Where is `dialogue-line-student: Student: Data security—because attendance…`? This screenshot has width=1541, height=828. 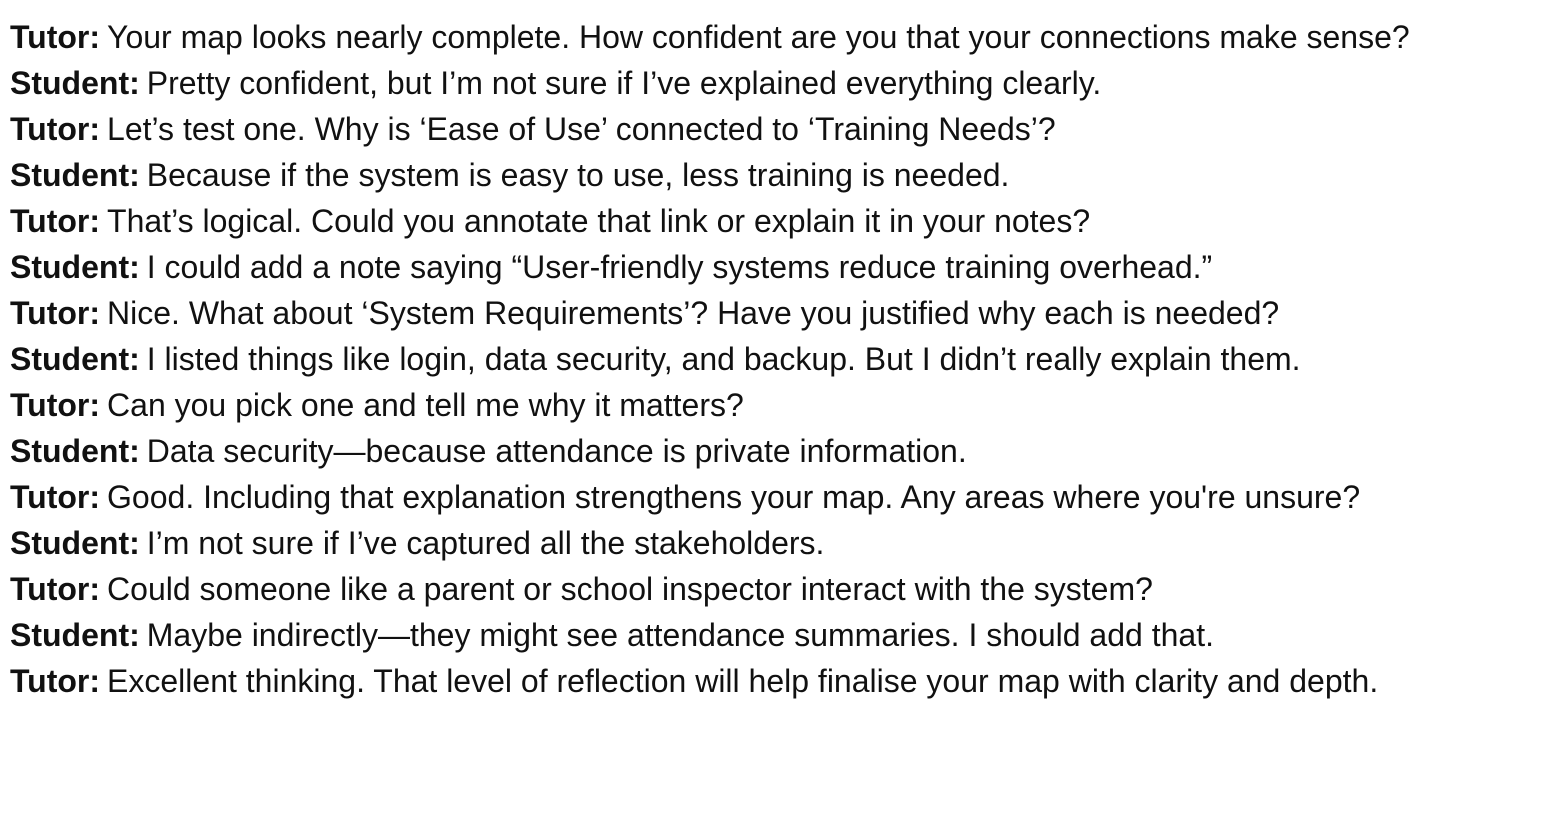 dialogue-line-student: Student: Data security—because attendance… is located at coordinates (772, 451).